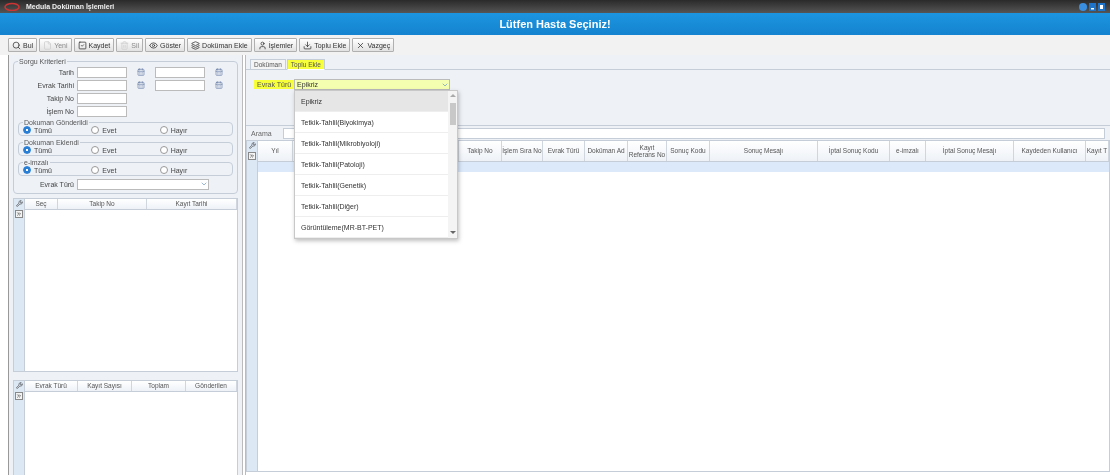  Describe the element at coordinates (143, 184) in the screenshot. I see `select-field` at that location.